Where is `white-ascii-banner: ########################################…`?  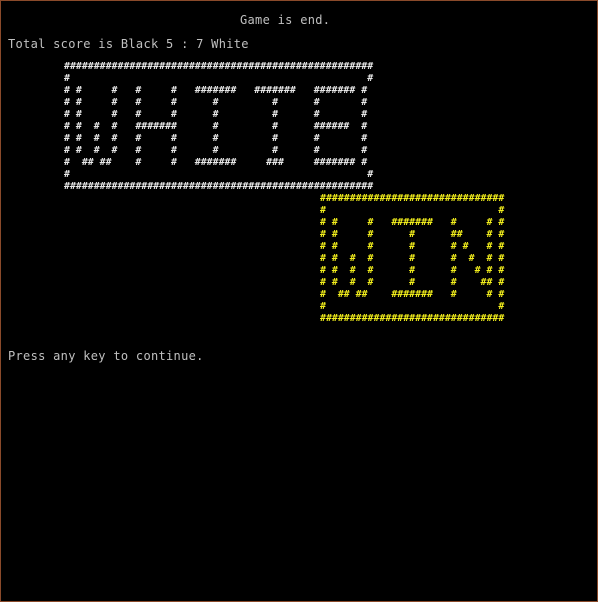
white-ascii-banner: ########################################… is located at coordinates (219, 126).